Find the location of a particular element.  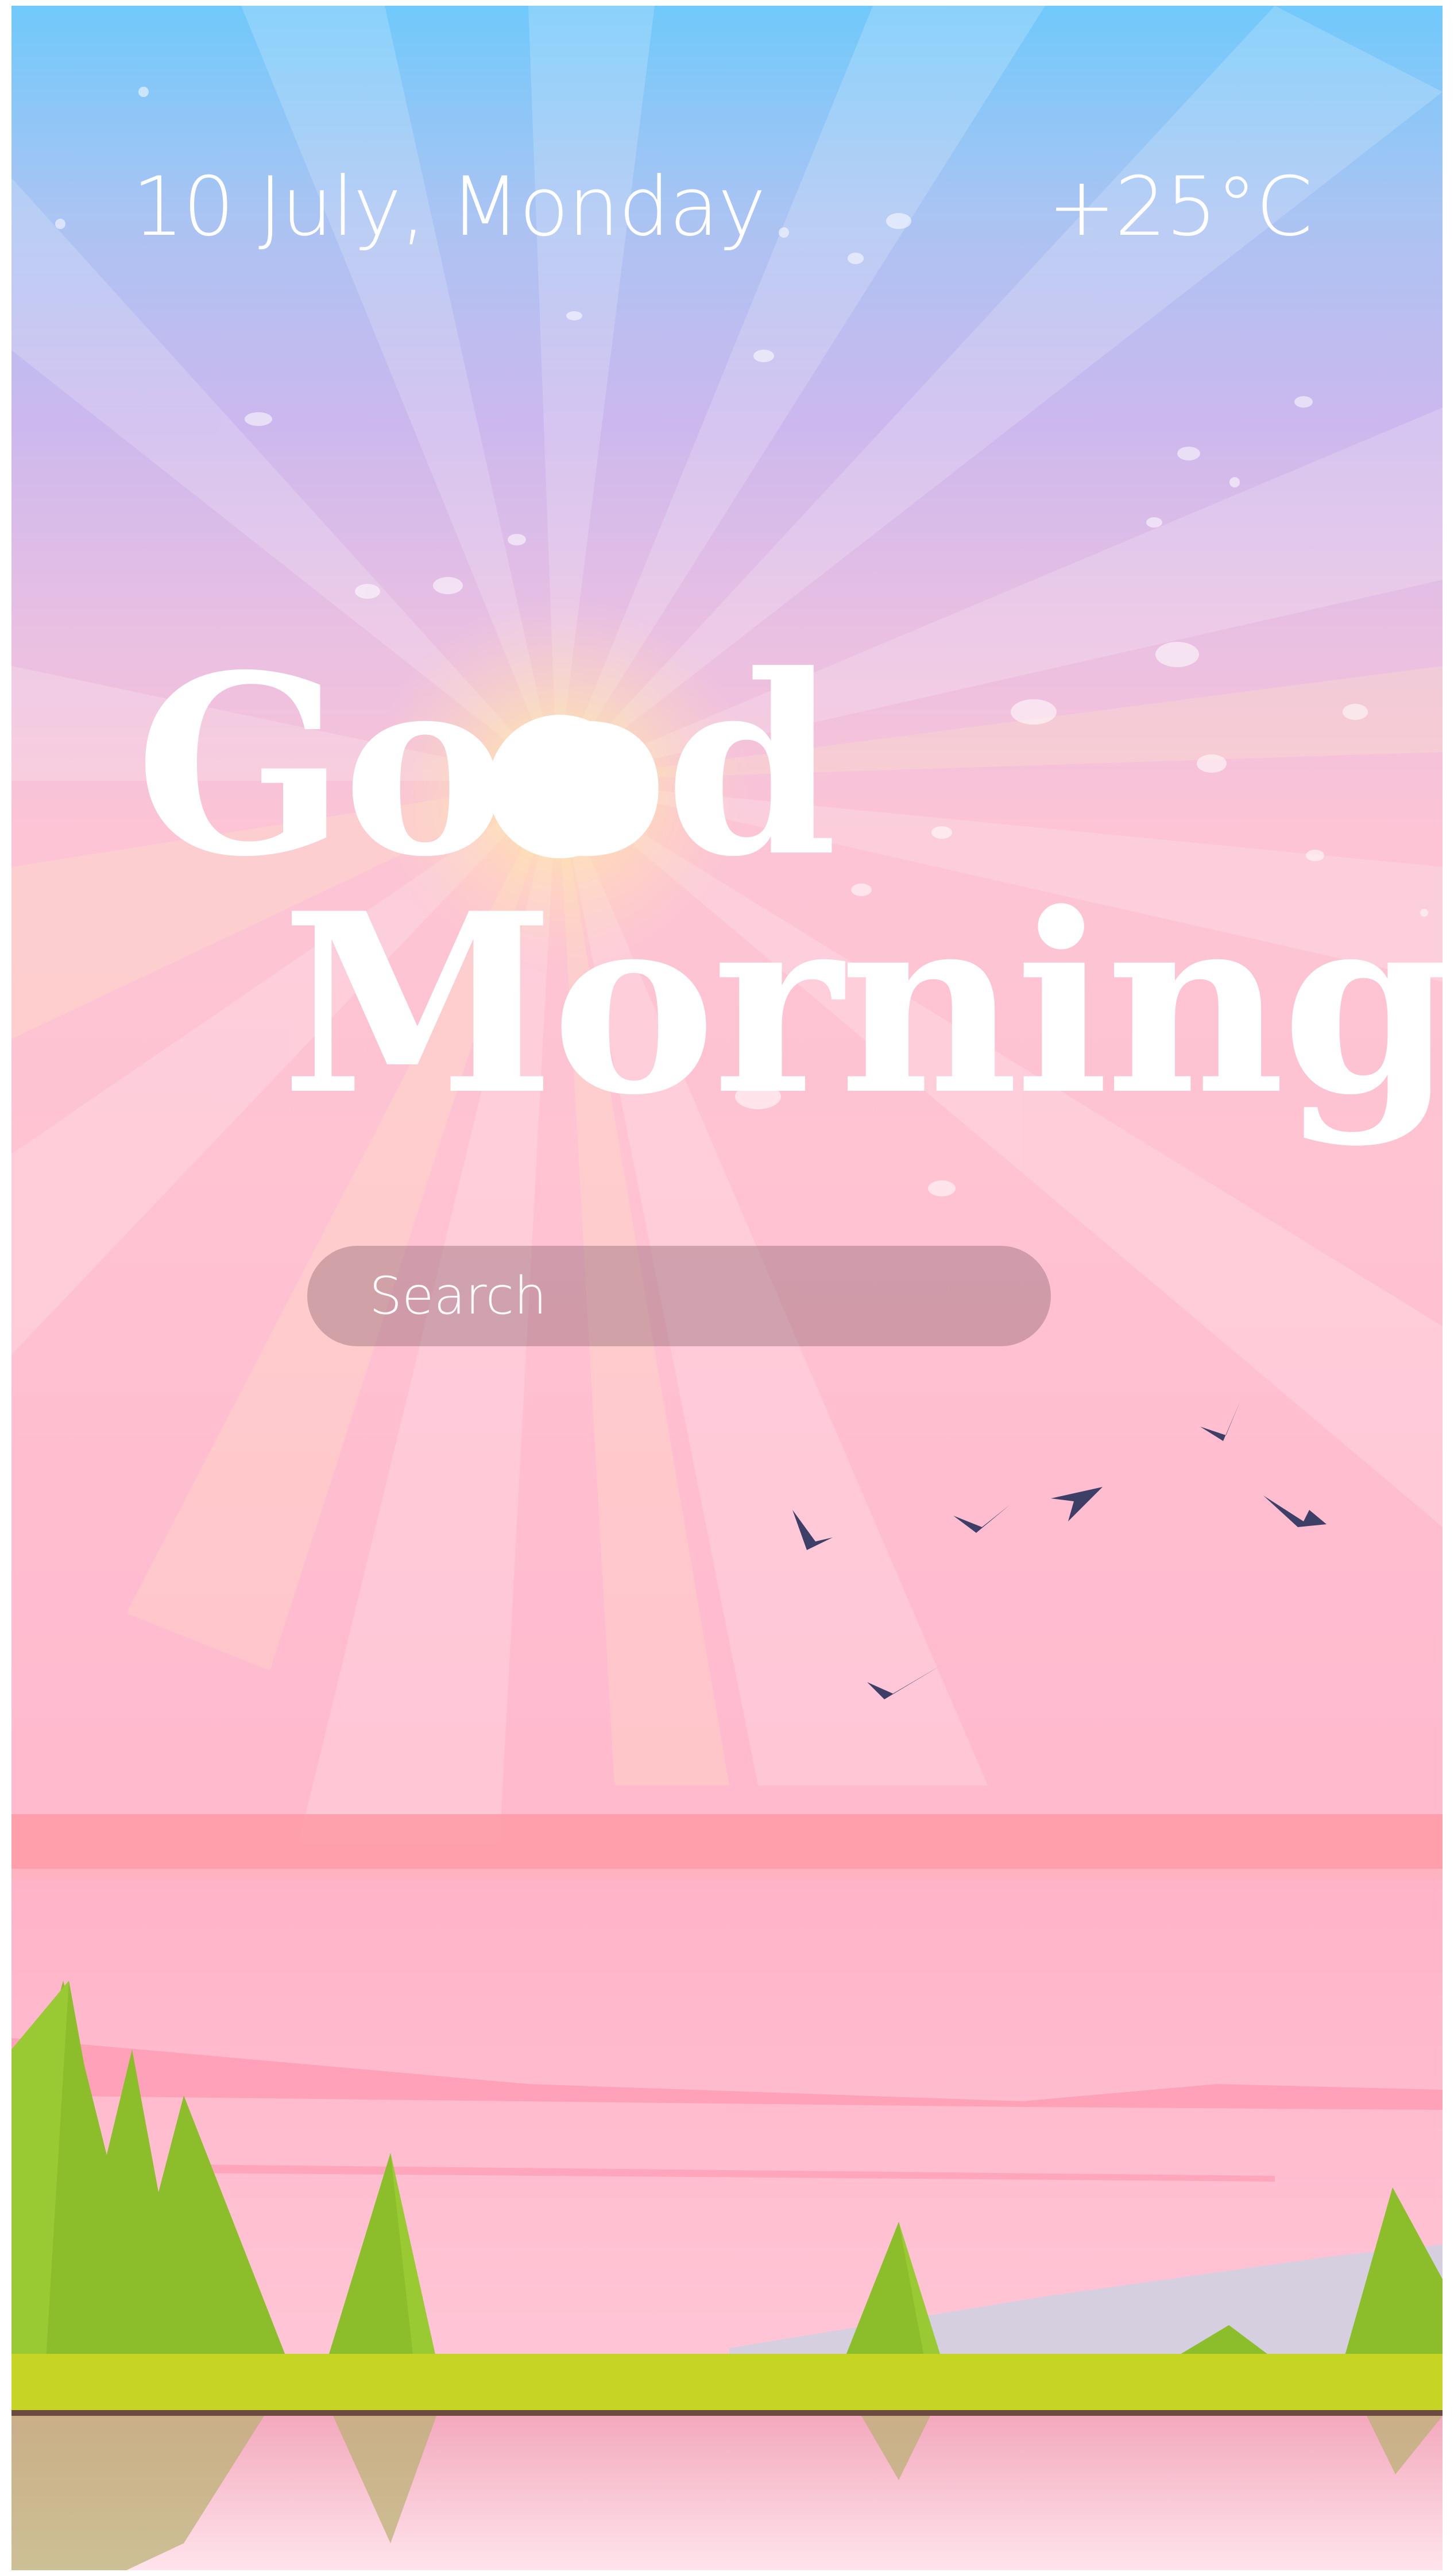

greeting-line-2: Morning is located at coordinates (862, 1004).